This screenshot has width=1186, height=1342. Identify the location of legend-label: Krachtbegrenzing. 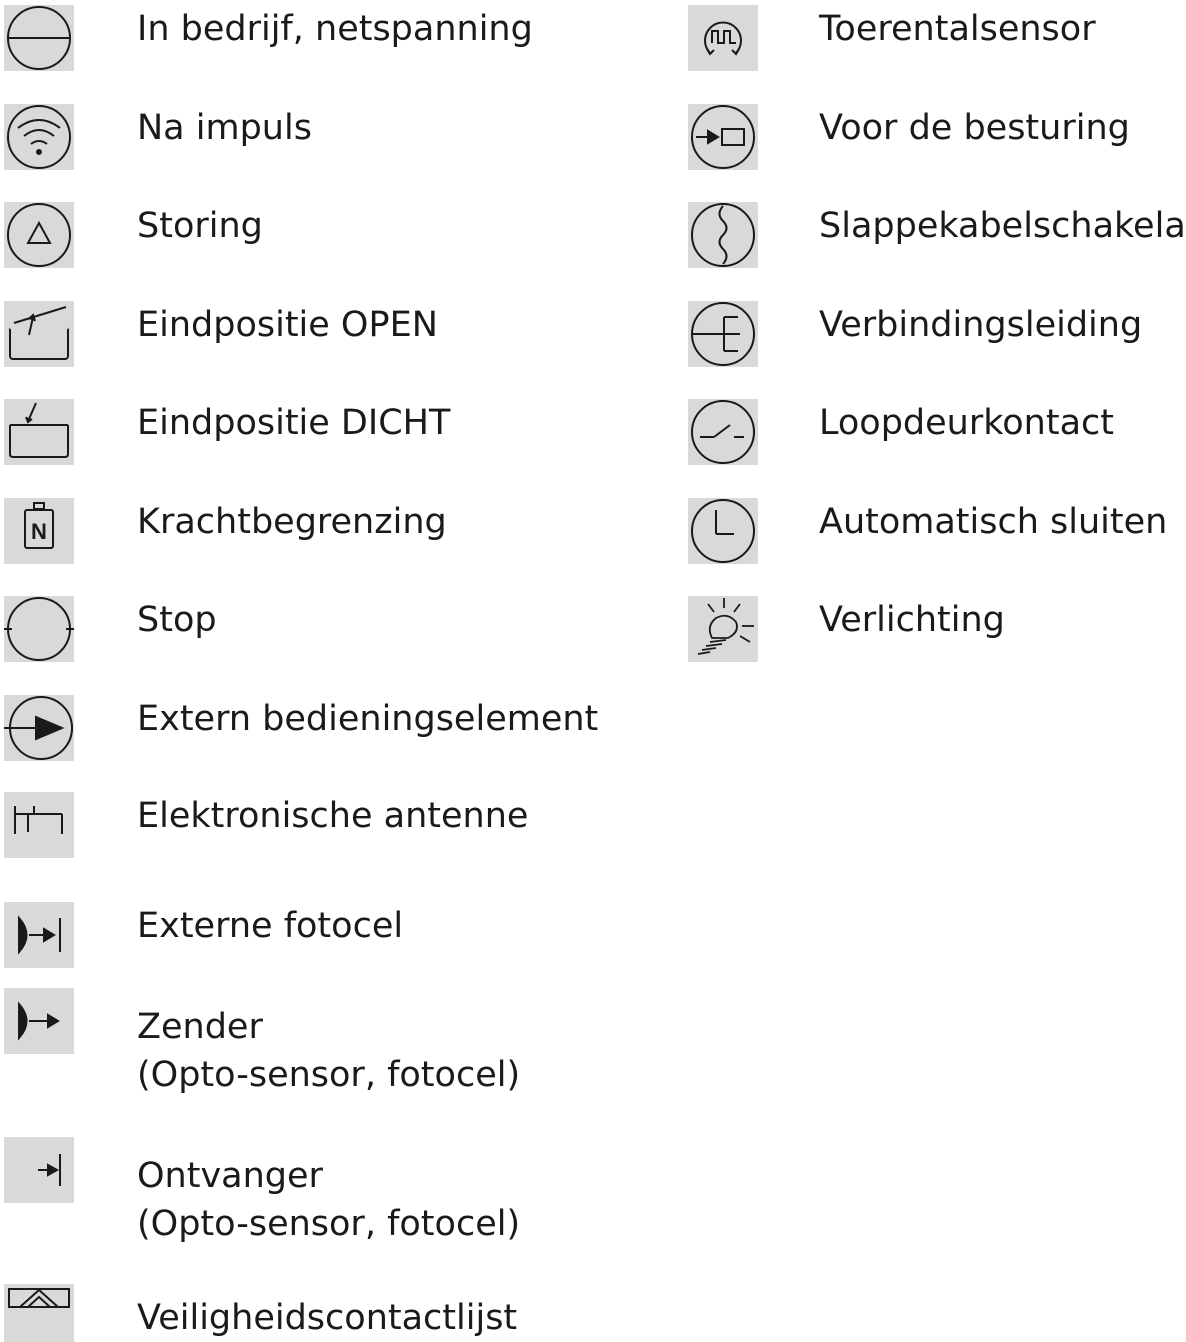
(292, 522).